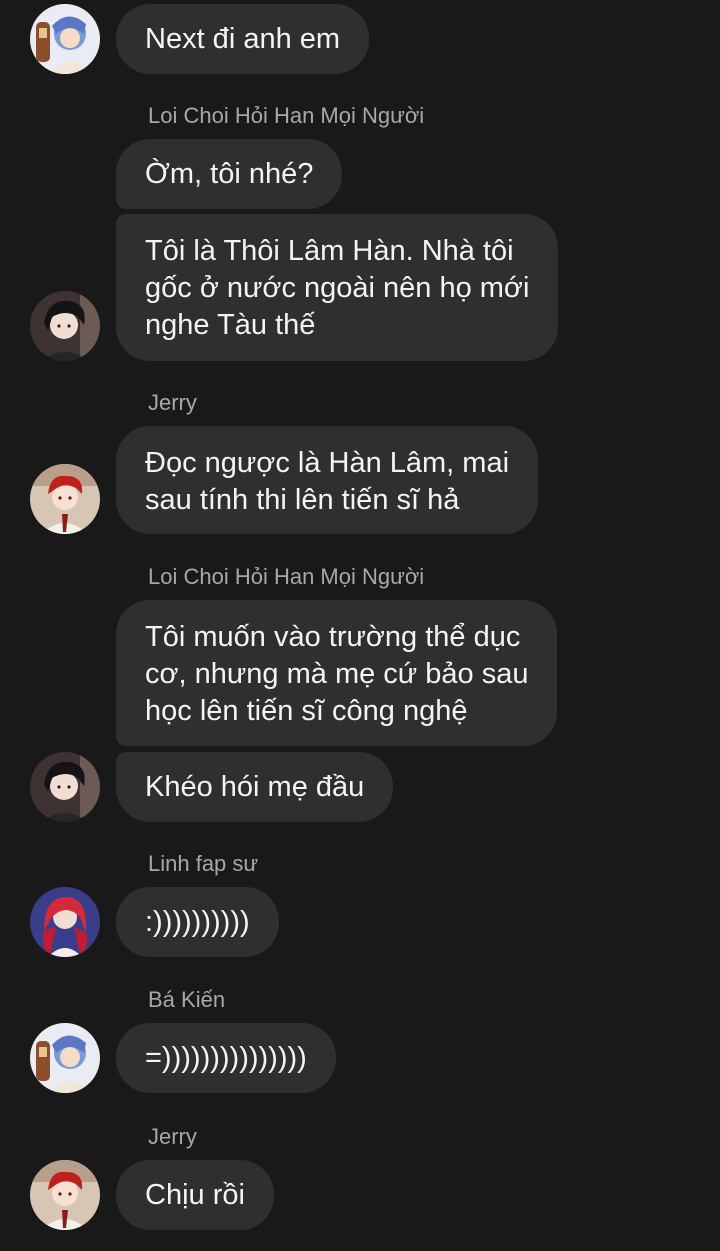 This screenshot has height=1251, width=720. What do you see at coordinates (203, 863) in the screenshot?
I see `sender-name: Linh fap sư` at bounding box center [203, 863].